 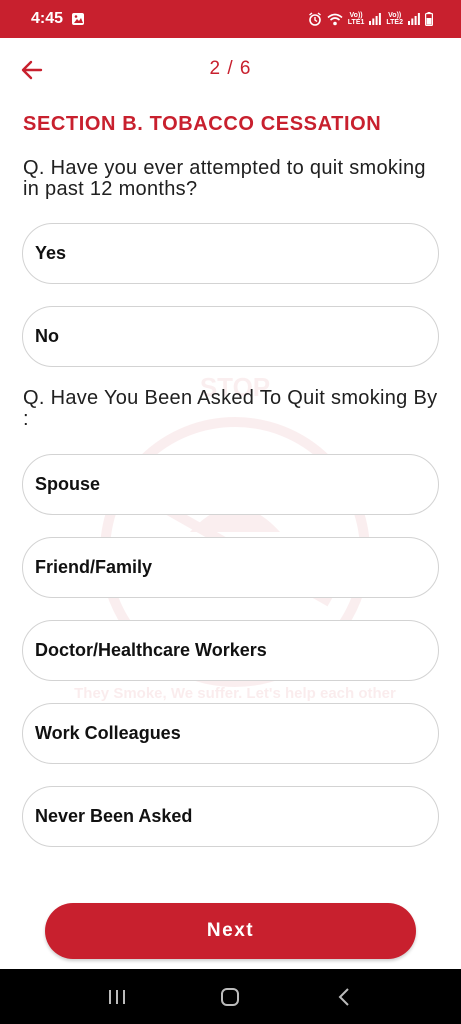 I want to click on option-label: Spouse, so click(x=68, y=484).